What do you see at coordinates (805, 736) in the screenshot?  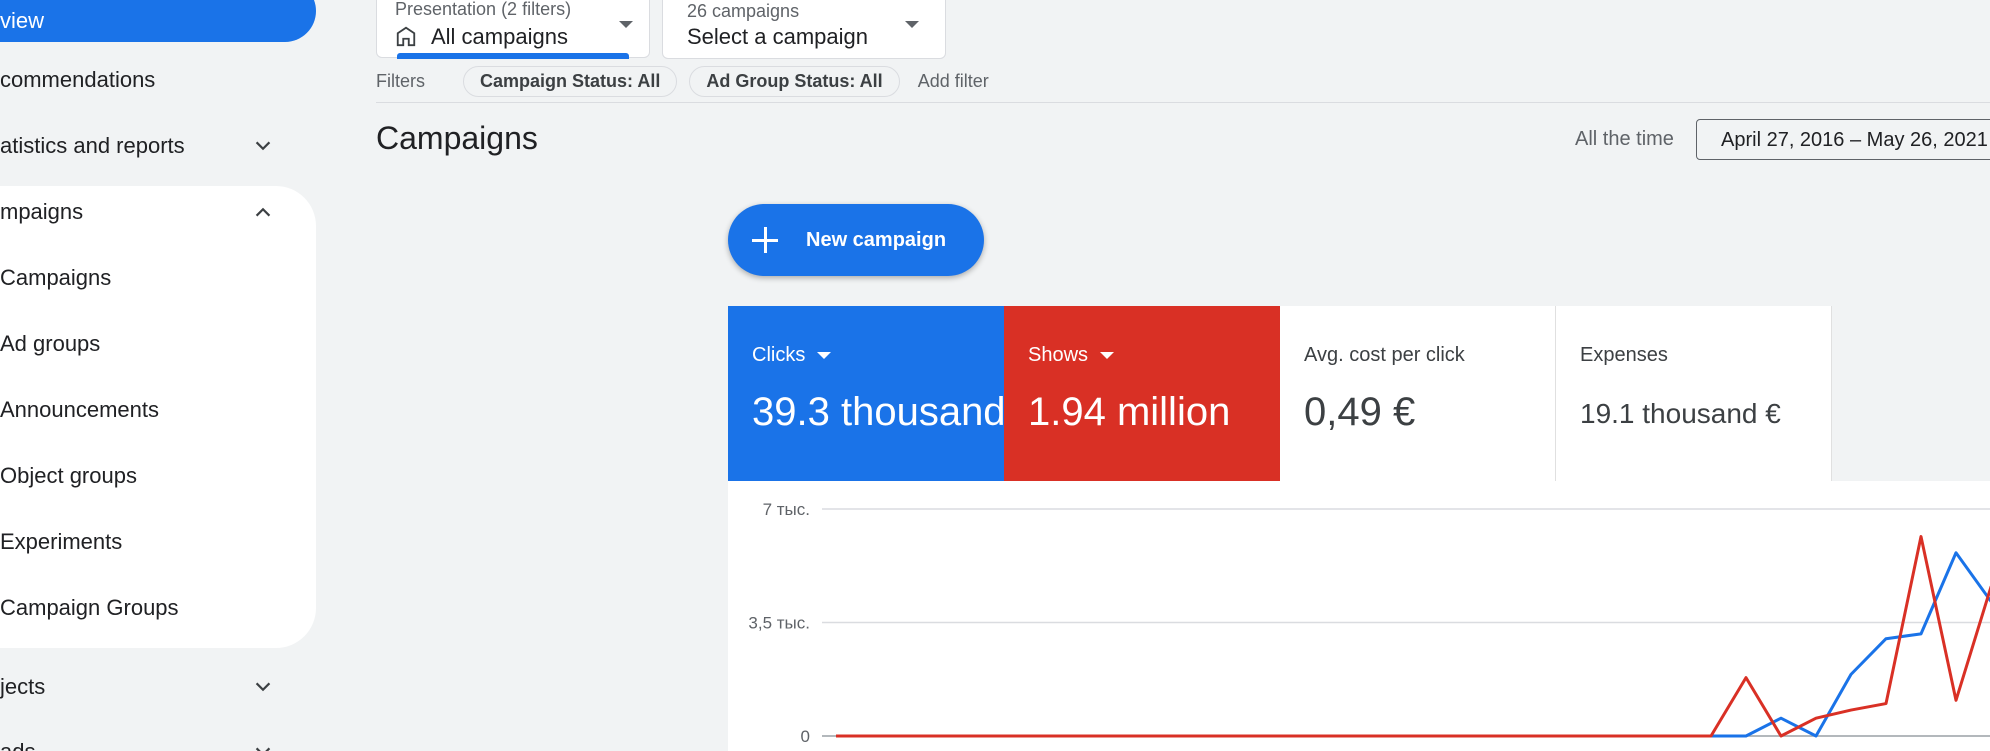 I see `y-tick-label: 0` at bounding box center [805, 736].